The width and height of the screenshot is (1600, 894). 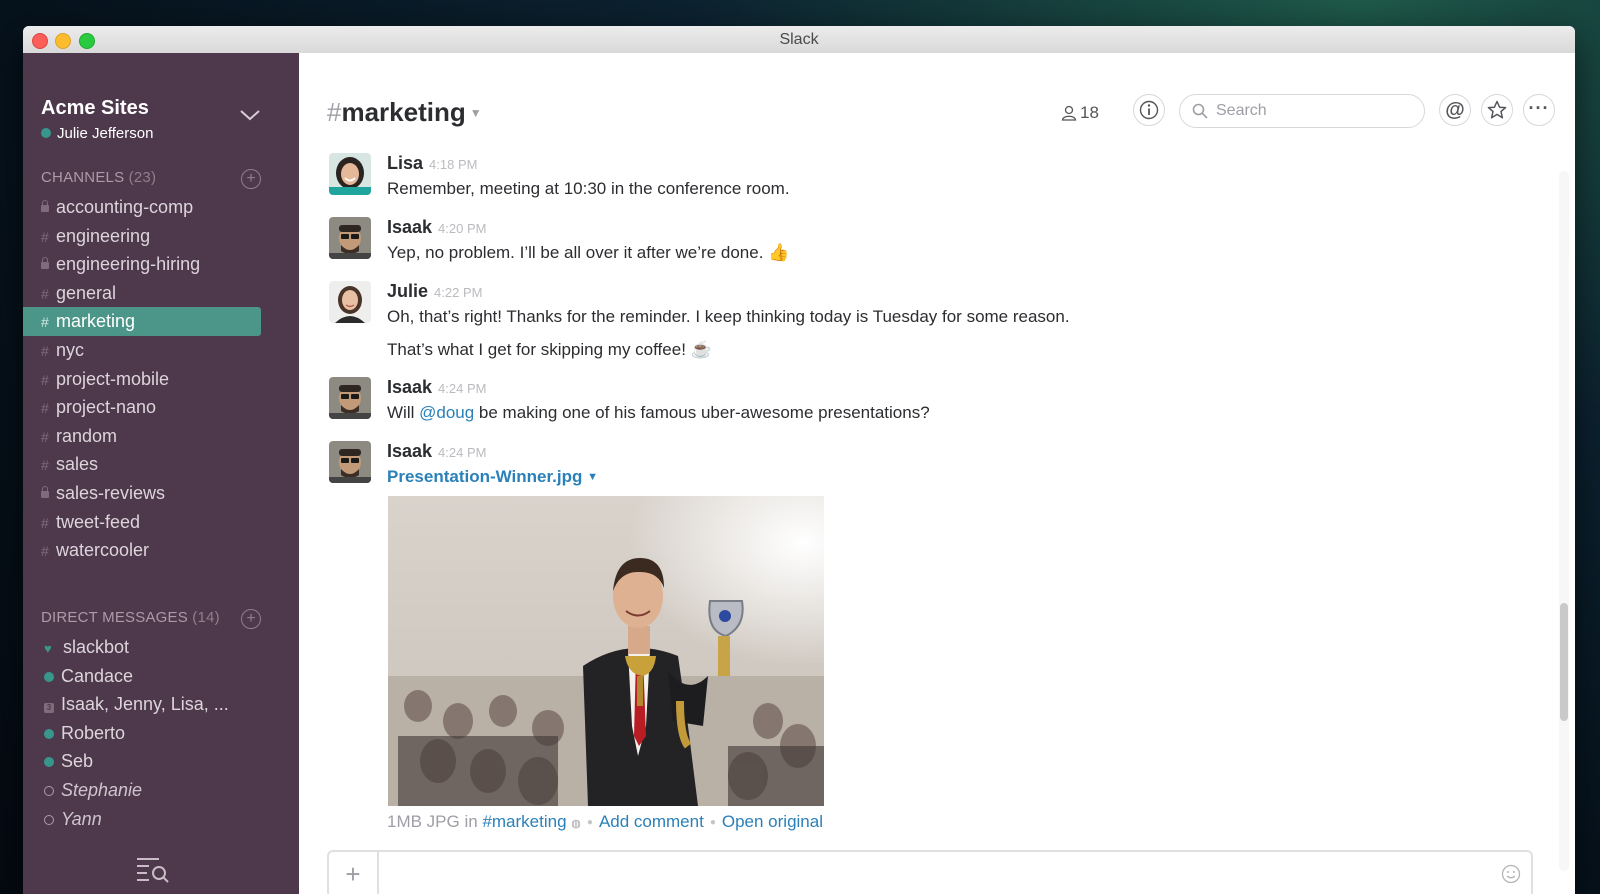 I want to click on avatar-julie, so click(x=350, y=302).